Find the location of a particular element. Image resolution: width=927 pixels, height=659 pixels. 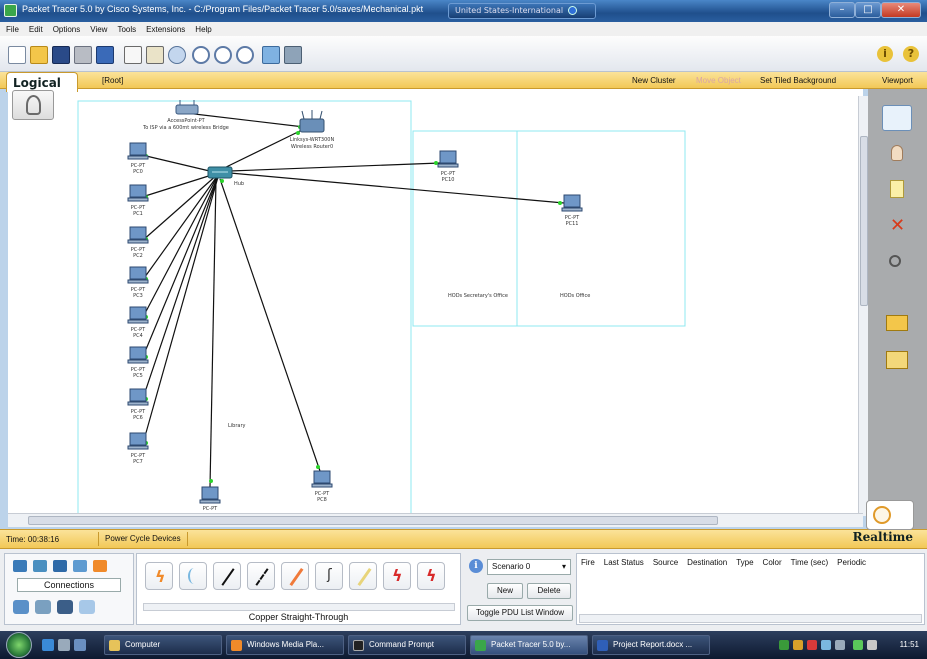

zoom-reset-icon is located at coordinates (223, 55).